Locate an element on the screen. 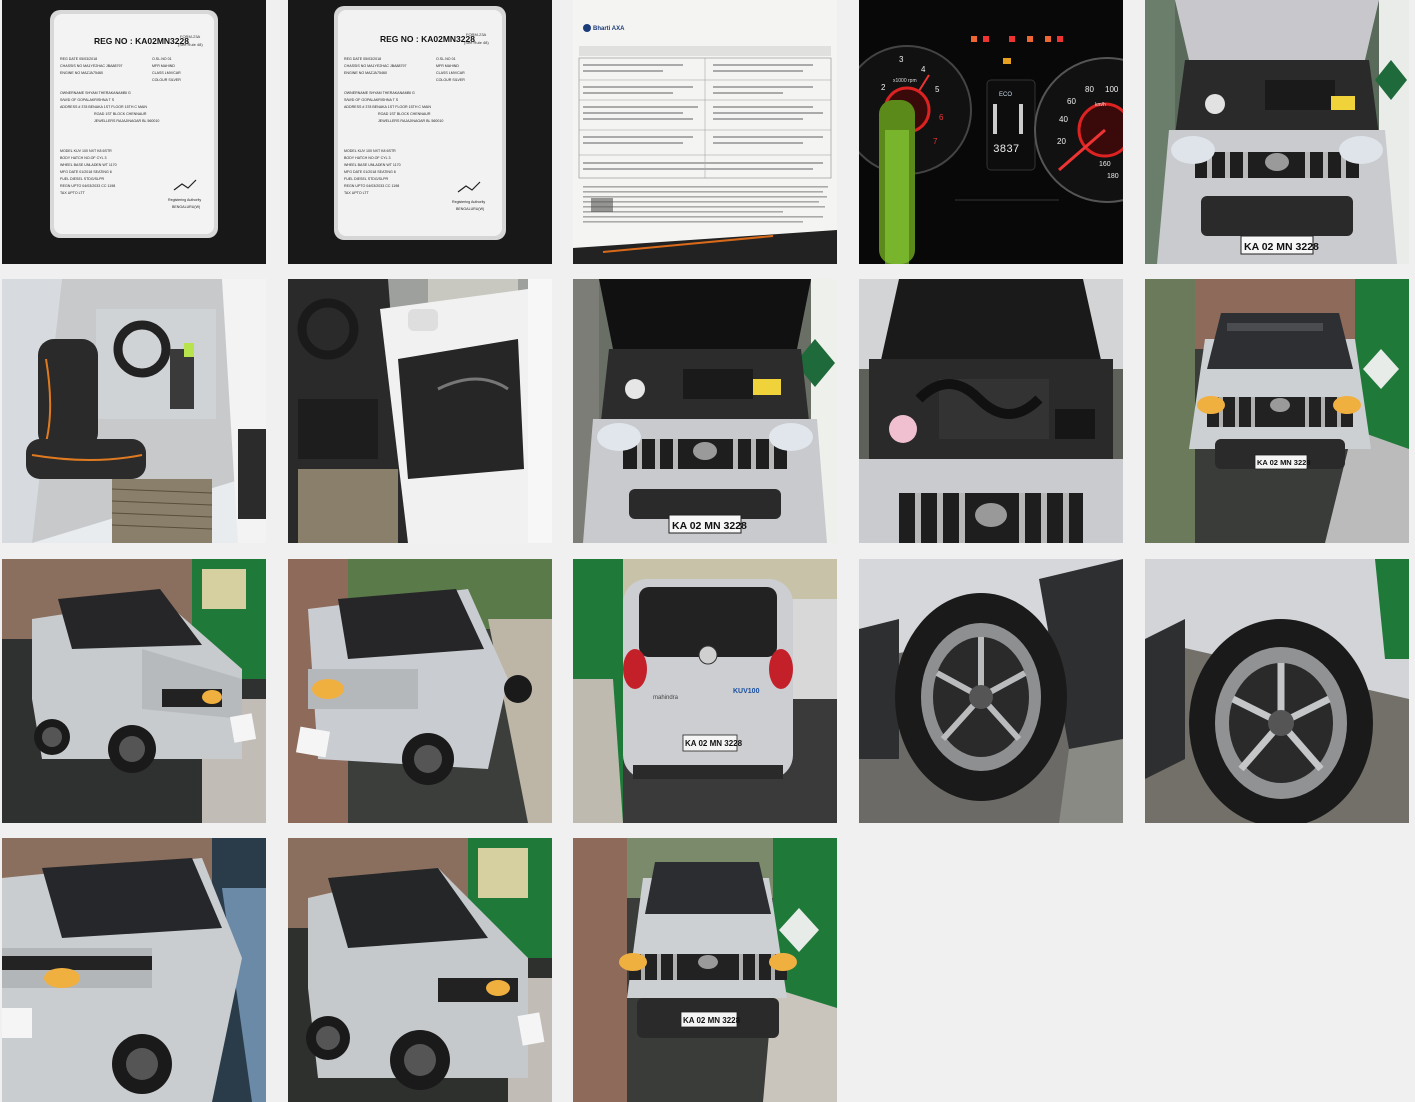  insurance-doc-image: Bharti AXA is located at coordinates (705, 132).